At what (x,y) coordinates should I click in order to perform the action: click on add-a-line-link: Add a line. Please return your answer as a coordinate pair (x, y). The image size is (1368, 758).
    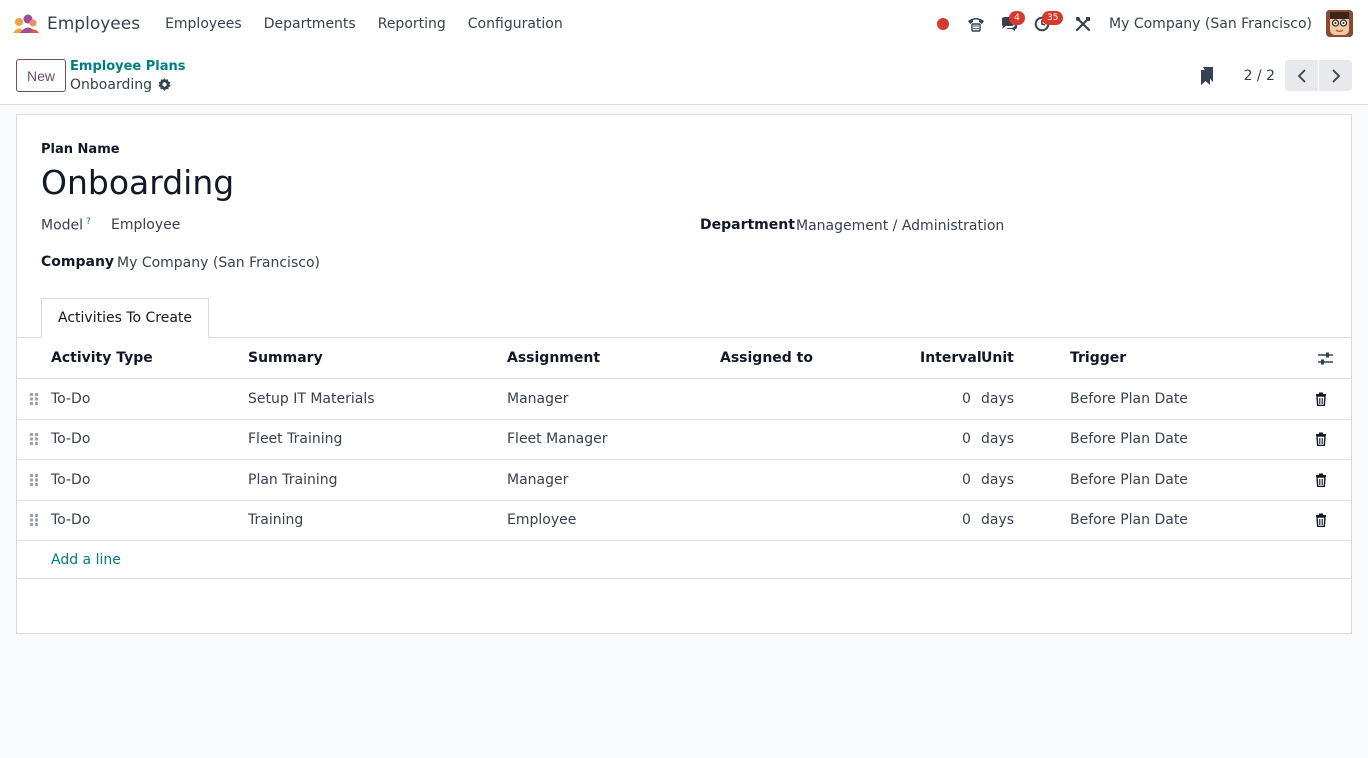
    Looking at the image, I should click on (86, 560).